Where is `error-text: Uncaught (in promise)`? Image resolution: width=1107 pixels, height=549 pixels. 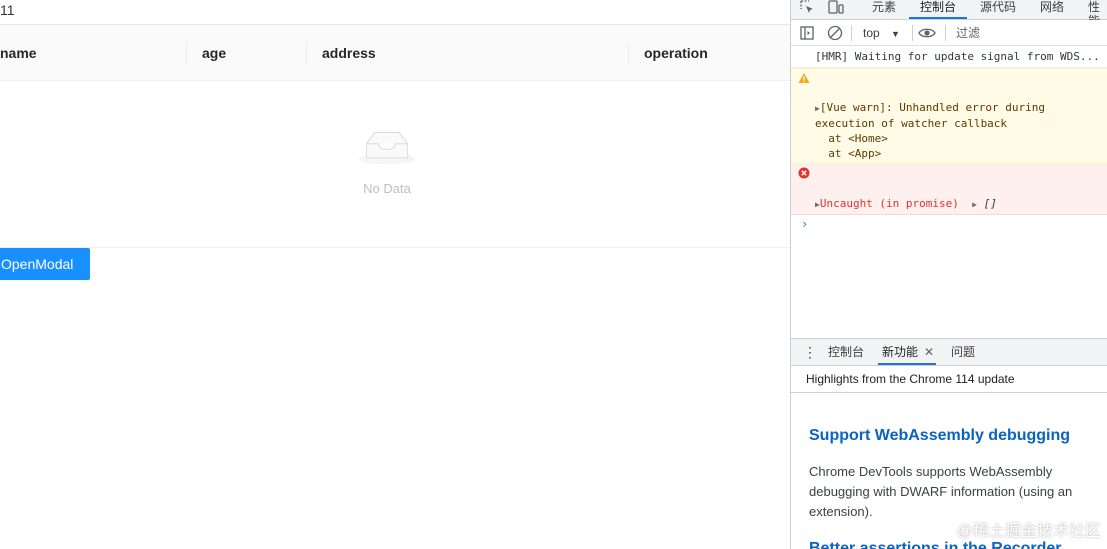 error-text: Uncaught (in promise) is located at coordinates (889, 203).